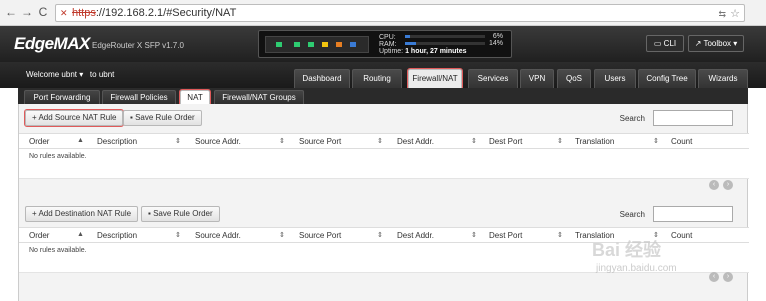 The width and height of the screenshot is (766, 301). I want to click on wrench-icon: ↗, so click(698, 43).